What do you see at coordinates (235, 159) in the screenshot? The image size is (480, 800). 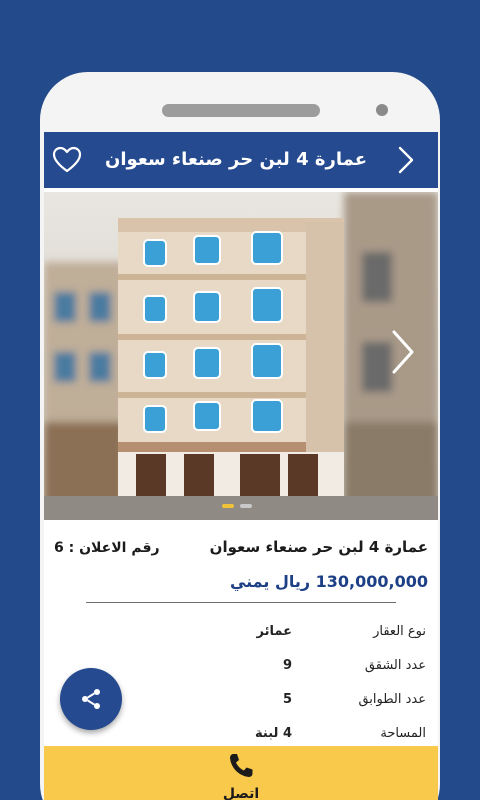 I see `header-title: عمارة 4 لبن حر صنعاء سعوان` at bounding box center [235, 159].